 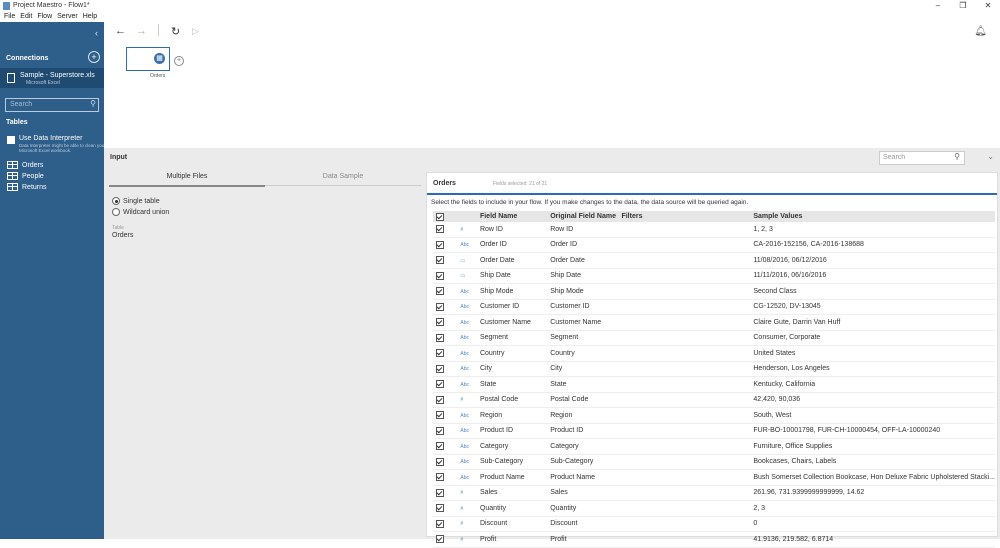 I want to click on column-header: Field Name, so click(x=515, y=216).